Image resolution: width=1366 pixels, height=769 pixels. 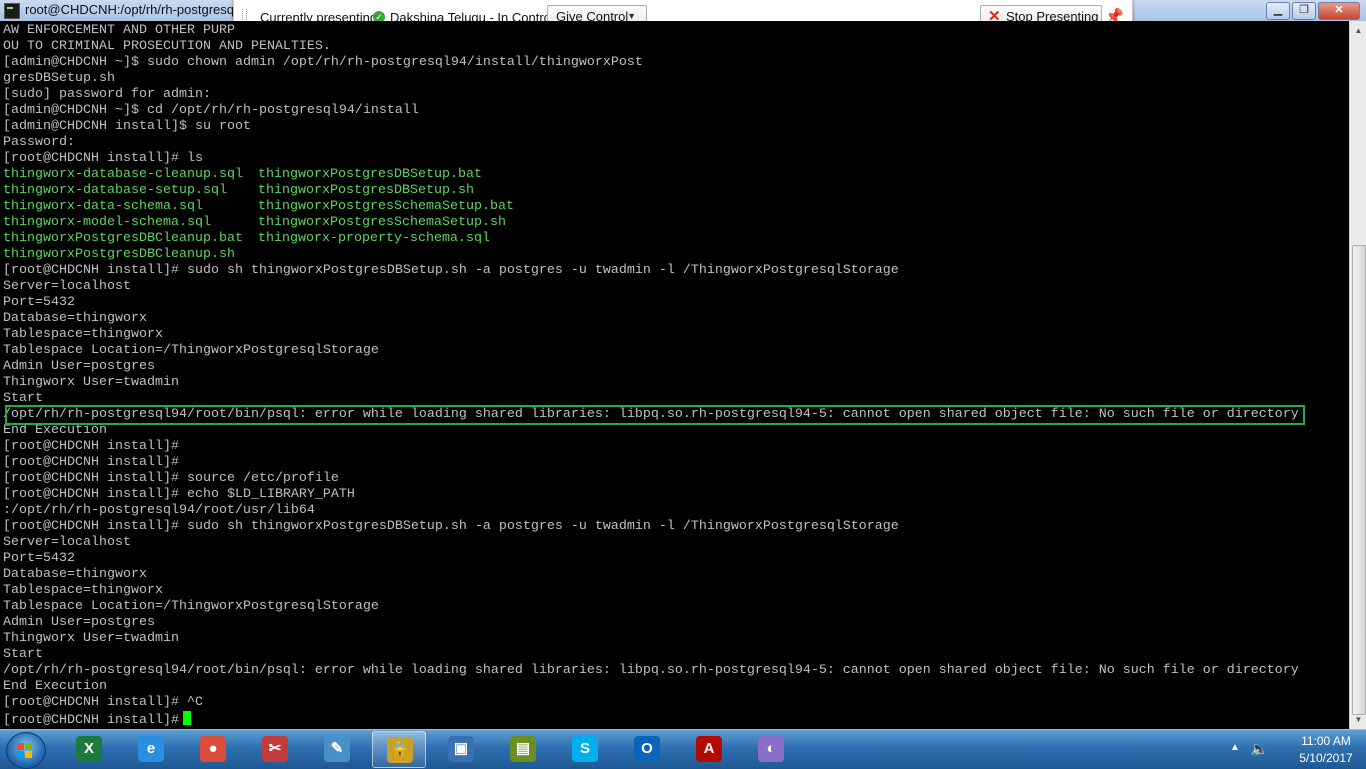 I want to click on taskbar-chrome: ●, so click(x=213, y=749).